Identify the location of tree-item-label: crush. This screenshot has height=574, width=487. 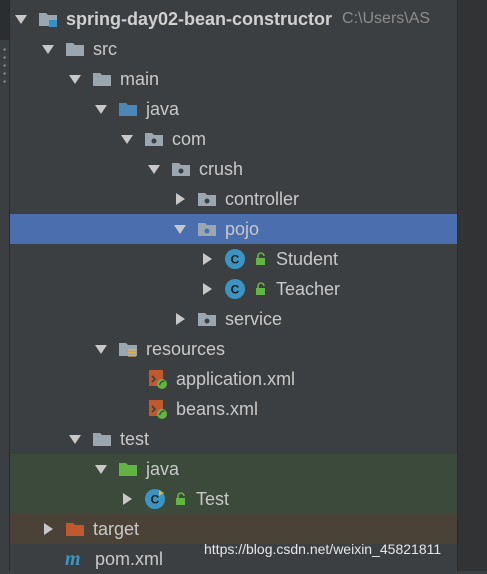
(221, 169).